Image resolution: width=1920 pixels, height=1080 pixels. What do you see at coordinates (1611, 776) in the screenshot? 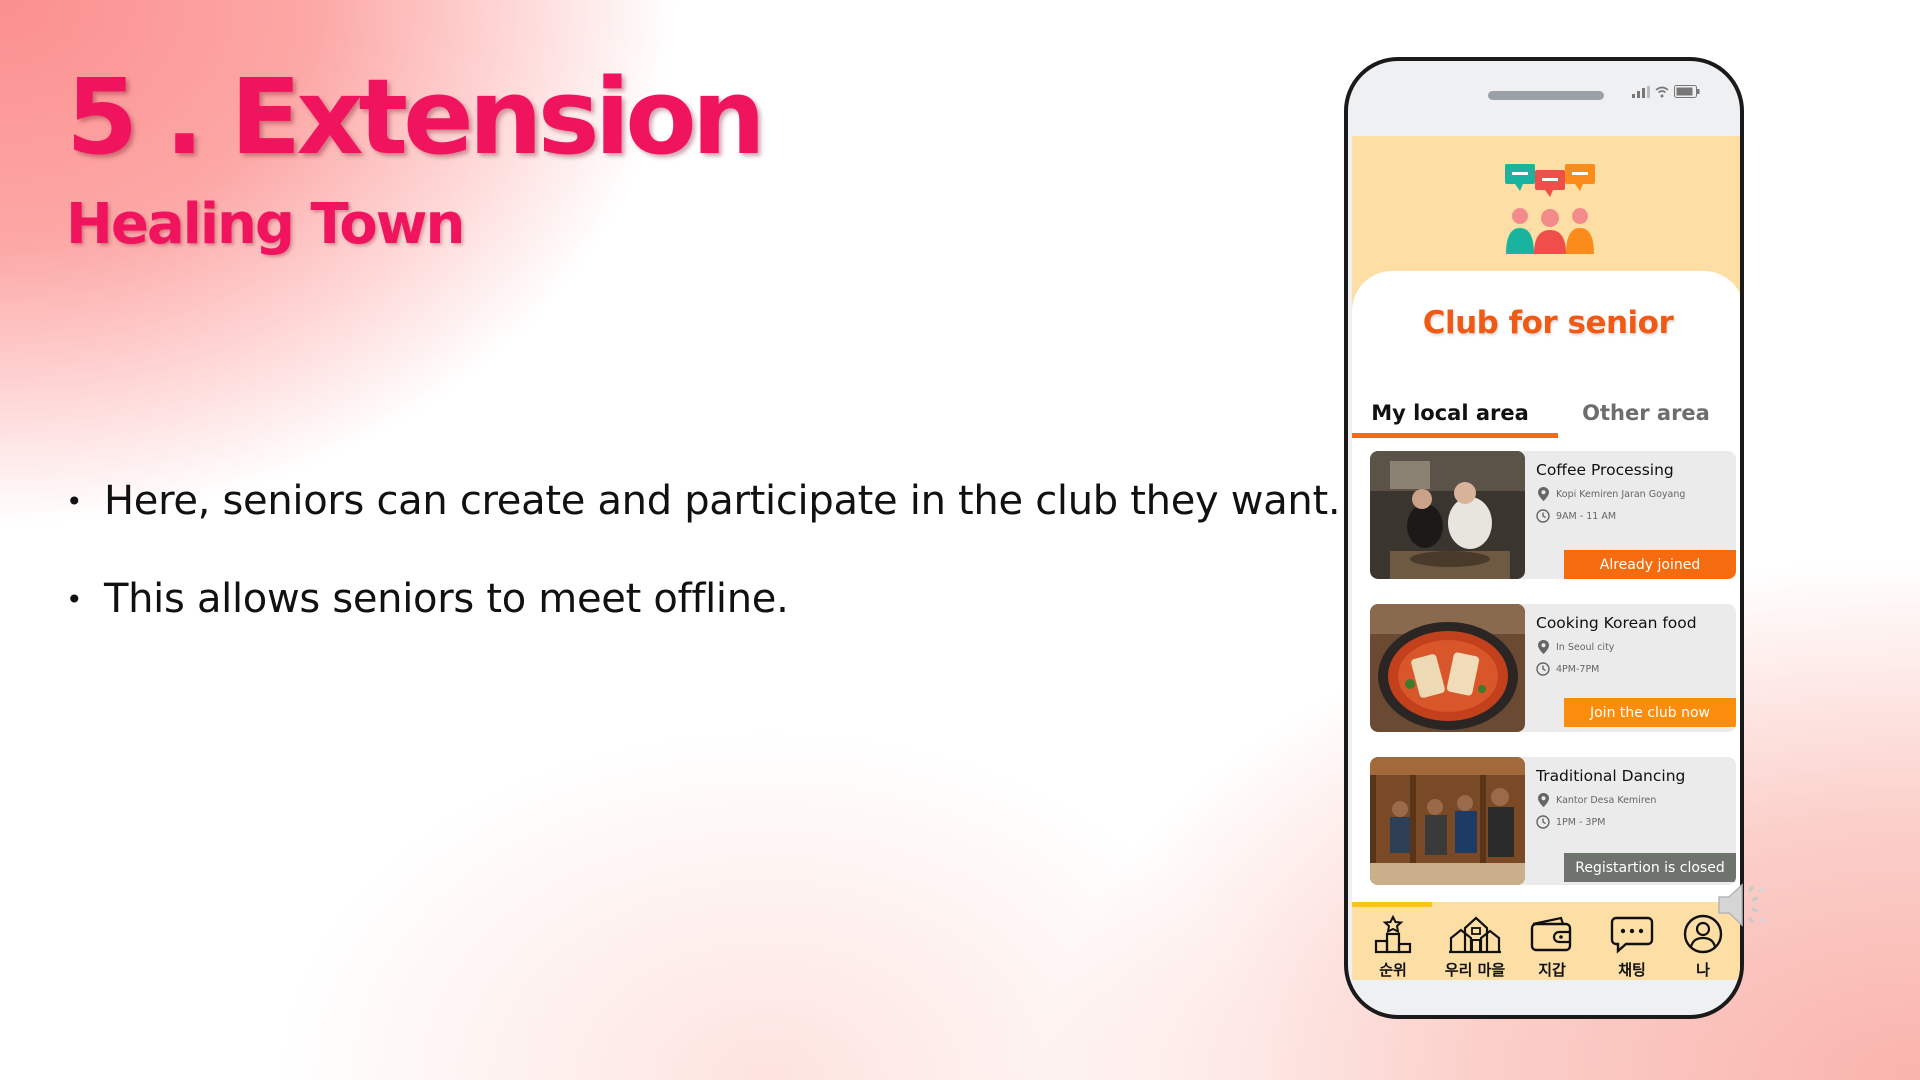
I see `club-title: Traditional Dancing` at bounding box center [1611, 776].